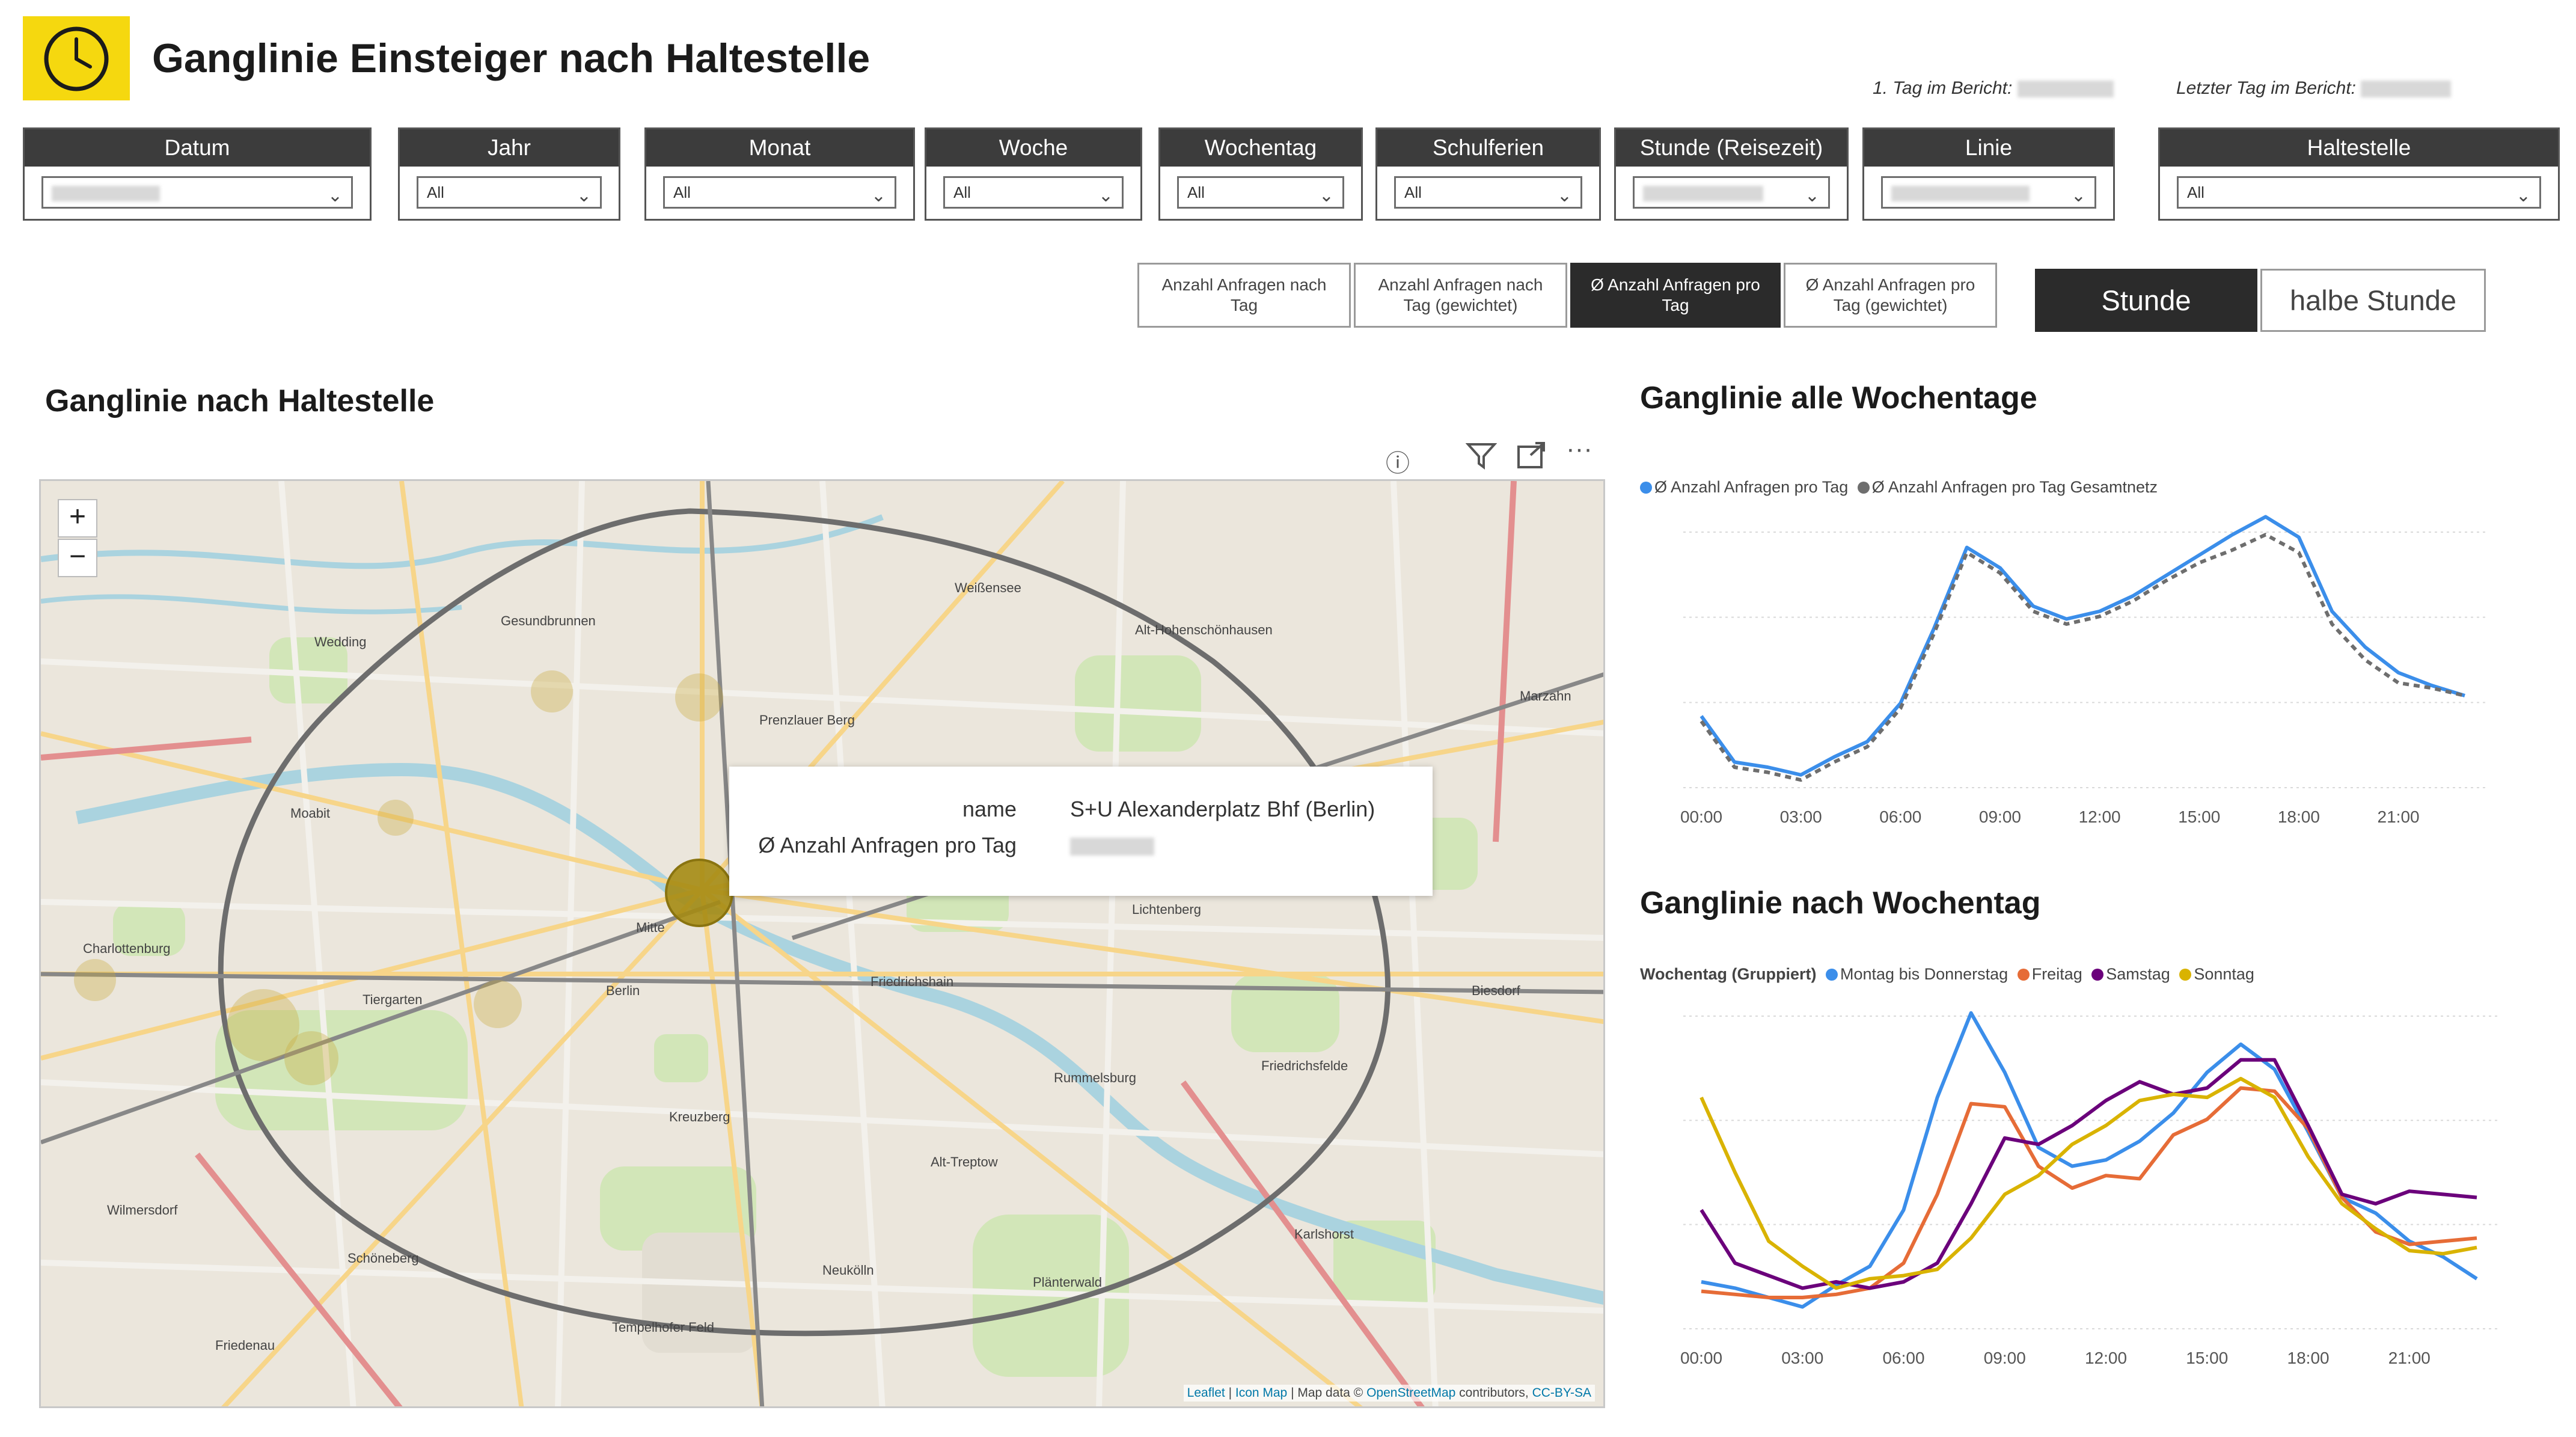  Describe the element at coordinates (245, 1345) in the screenshot. I see `place-label: Friedenau` at that location.